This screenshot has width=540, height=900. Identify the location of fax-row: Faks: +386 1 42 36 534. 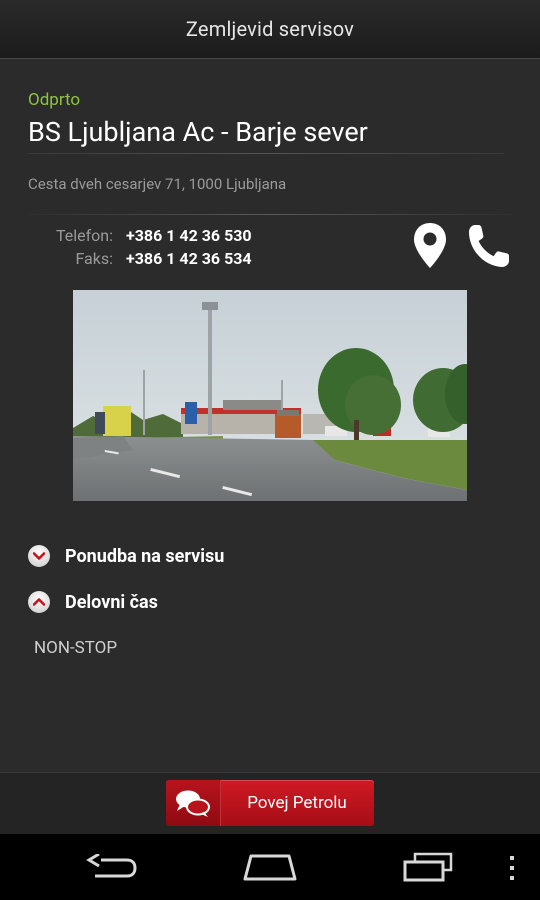
(126, 258).